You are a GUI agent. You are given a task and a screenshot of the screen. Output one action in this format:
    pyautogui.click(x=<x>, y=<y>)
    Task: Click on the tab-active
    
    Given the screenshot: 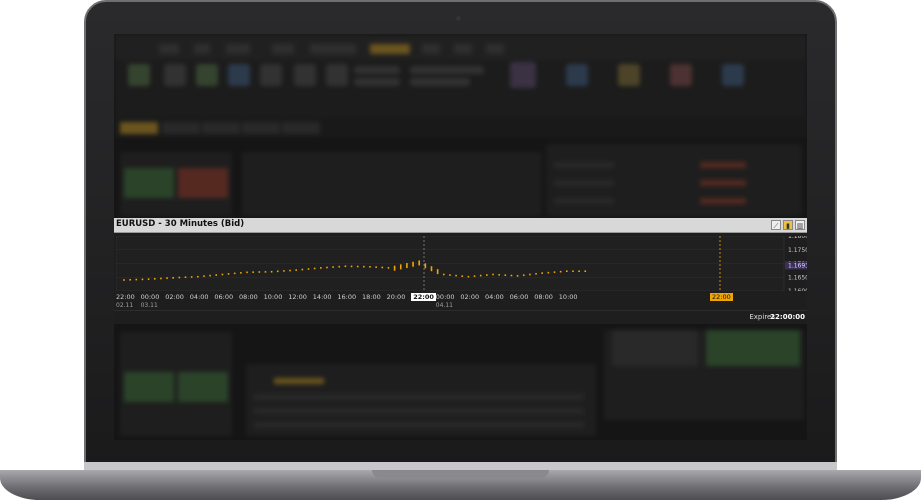 What is the action you would take?
    pyautogui.click(x=139, y=128)
    